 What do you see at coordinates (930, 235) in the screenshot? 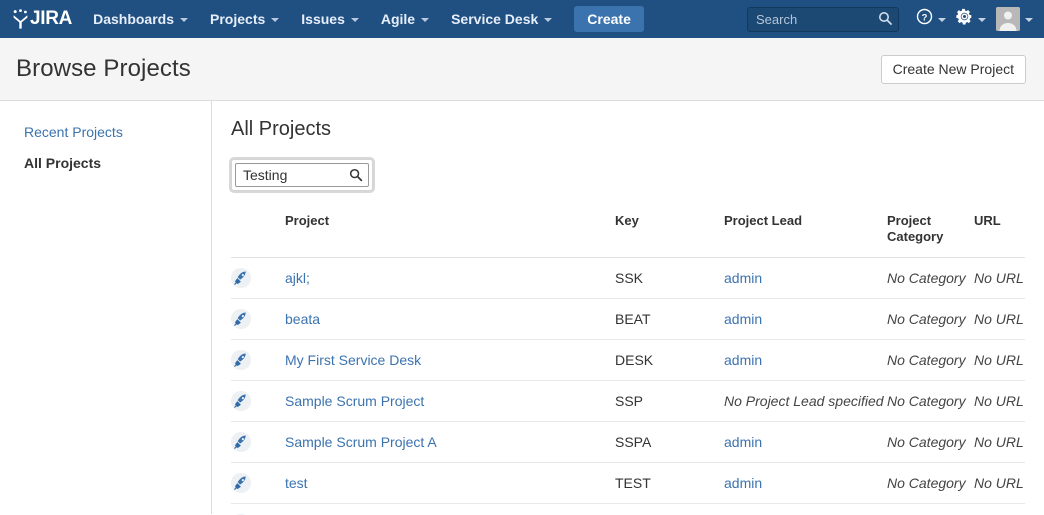
I see `column-header-project-category: Project Category` at bounding box center [930, 235].